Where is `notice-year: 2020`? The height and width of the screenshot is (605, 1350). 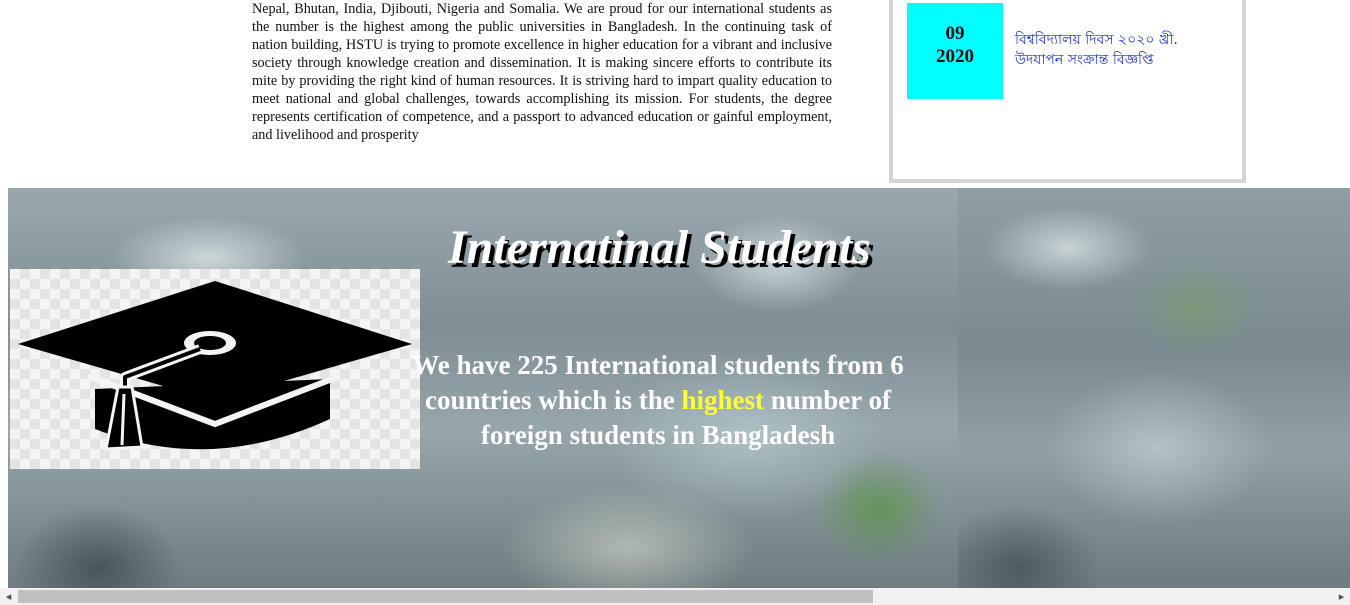
notice-year: 2020 is located at coordinates (955, 56).